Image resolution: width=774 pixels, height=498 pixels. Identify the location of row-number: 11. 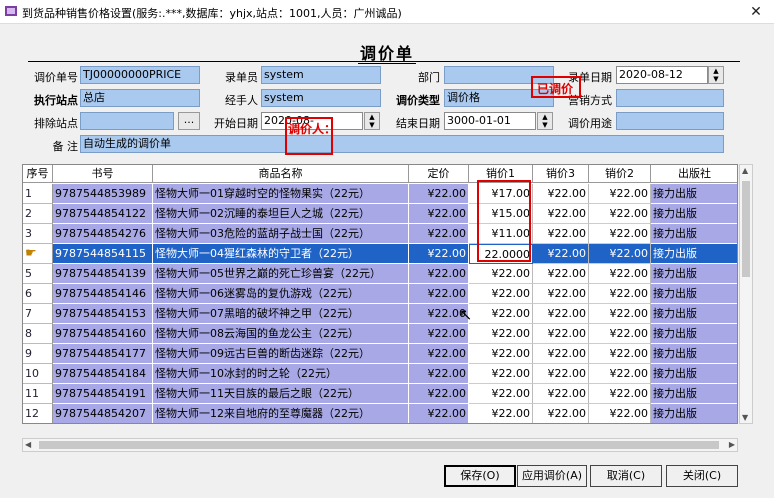
(38, 394).